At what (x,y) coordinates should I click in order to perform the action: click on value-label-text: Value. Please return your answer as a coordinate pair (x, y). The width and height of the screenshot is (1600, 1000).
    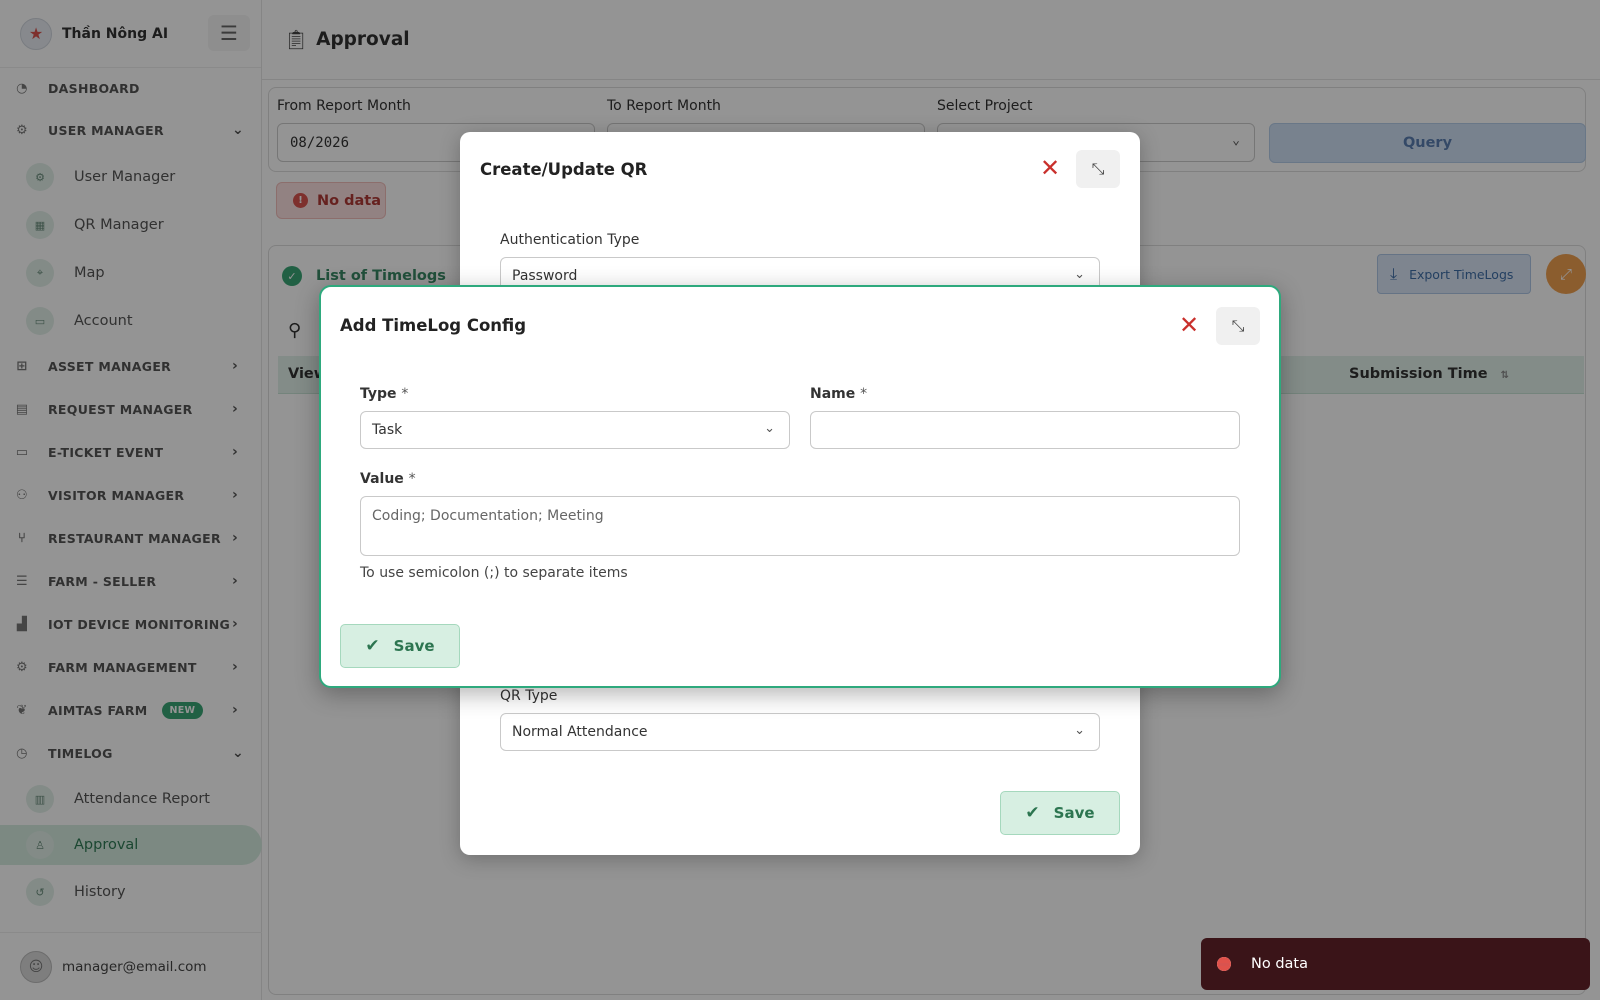
    Looking at the image, I should click on (382, 479).